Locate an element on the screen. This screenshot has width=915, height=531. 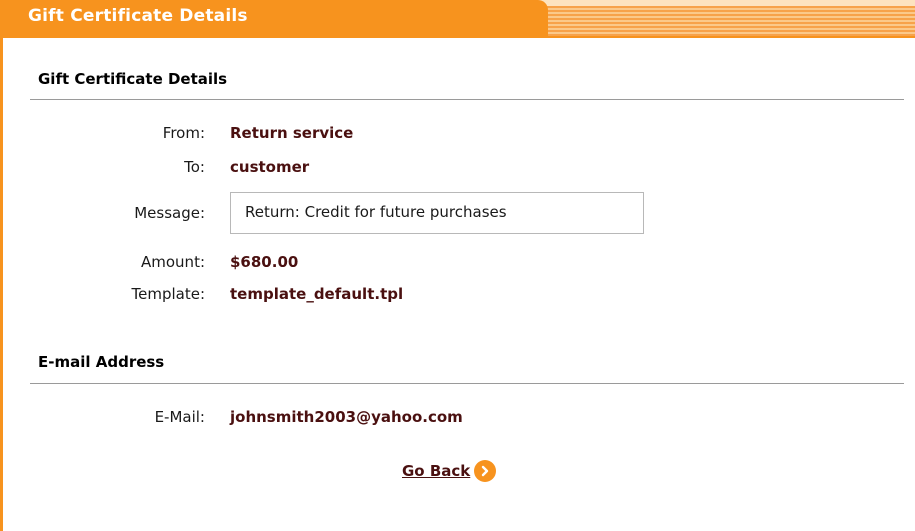
message-label: Message: is located at coordinates (169, 213).